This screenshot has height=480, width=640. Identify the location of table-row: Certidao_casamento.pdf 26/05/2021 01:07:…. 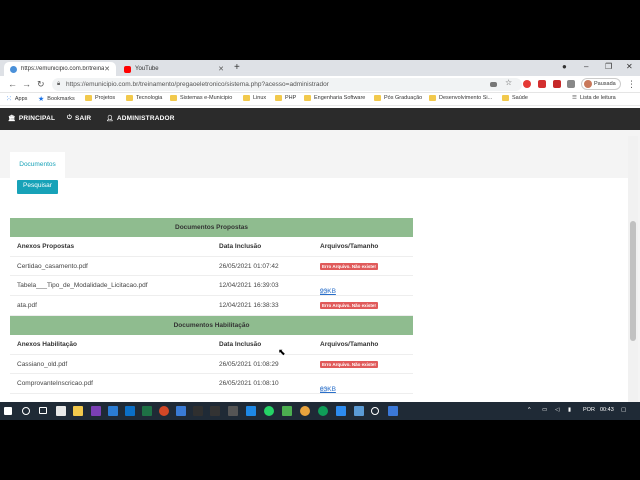
(211, 267).